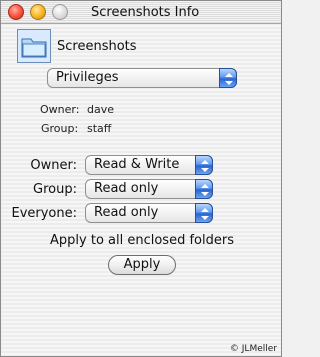 This screenshot has height=357, width=320. I want to click on owner-permission-value: Read & Write, so click(137, 164).